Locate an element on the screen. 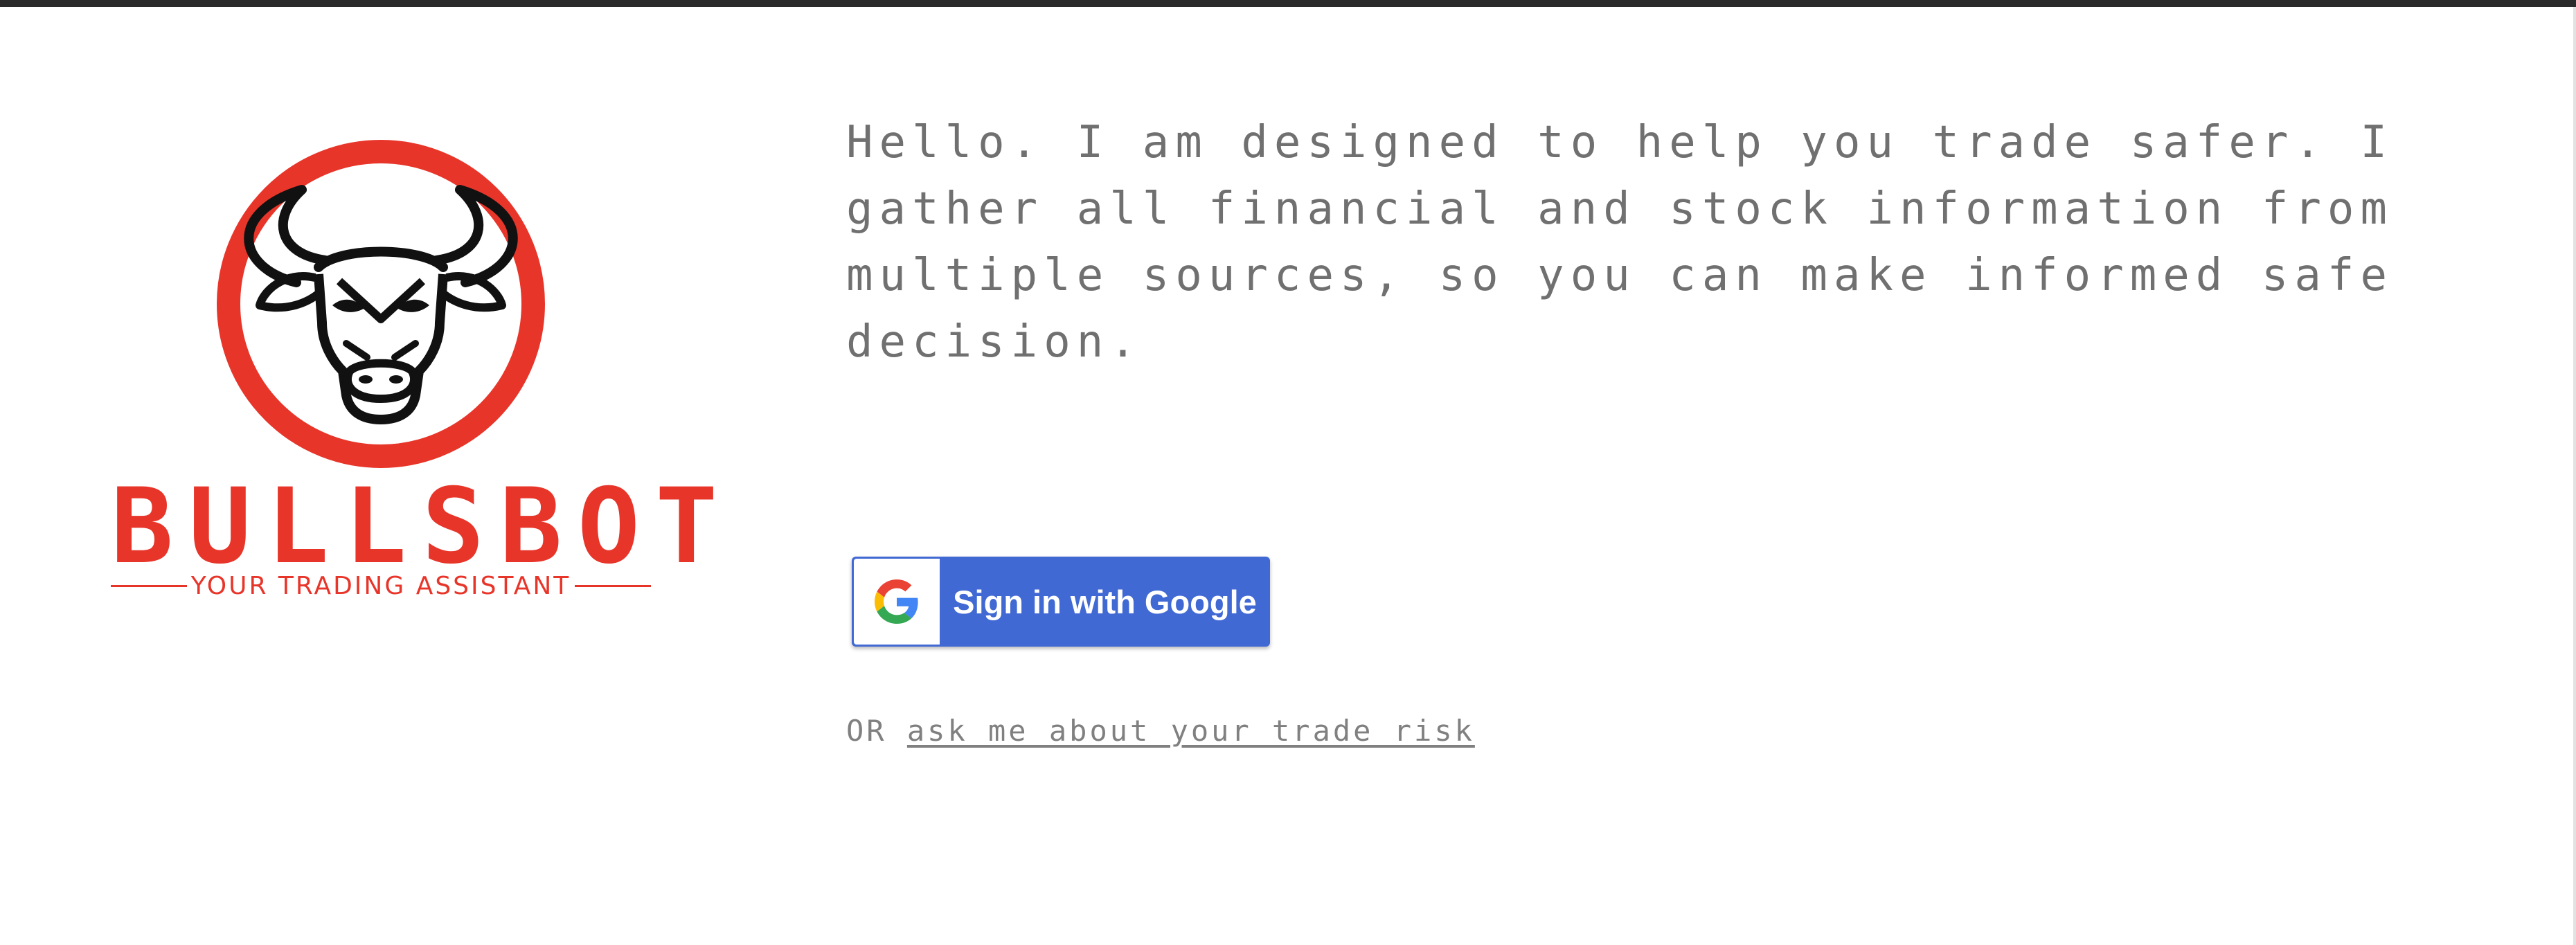  brand-name: BULLSBOT is located at coordinates (422, 527).